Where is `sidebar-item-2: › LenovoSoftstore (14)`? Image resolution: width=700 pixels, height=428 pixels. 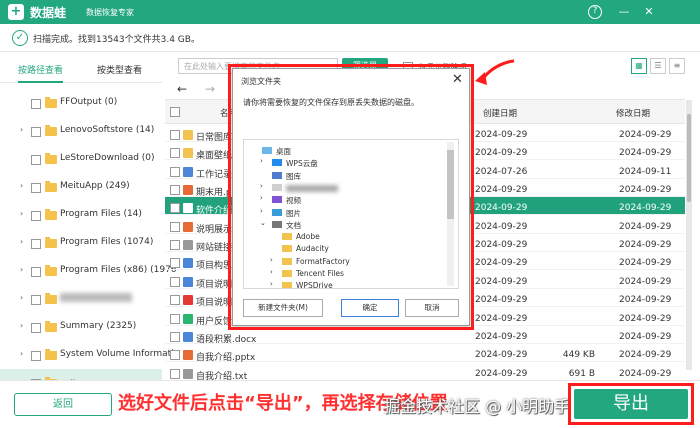 sidebar-item-2: › LenovoSoftstore (14) is located at coordinates (81, 131).